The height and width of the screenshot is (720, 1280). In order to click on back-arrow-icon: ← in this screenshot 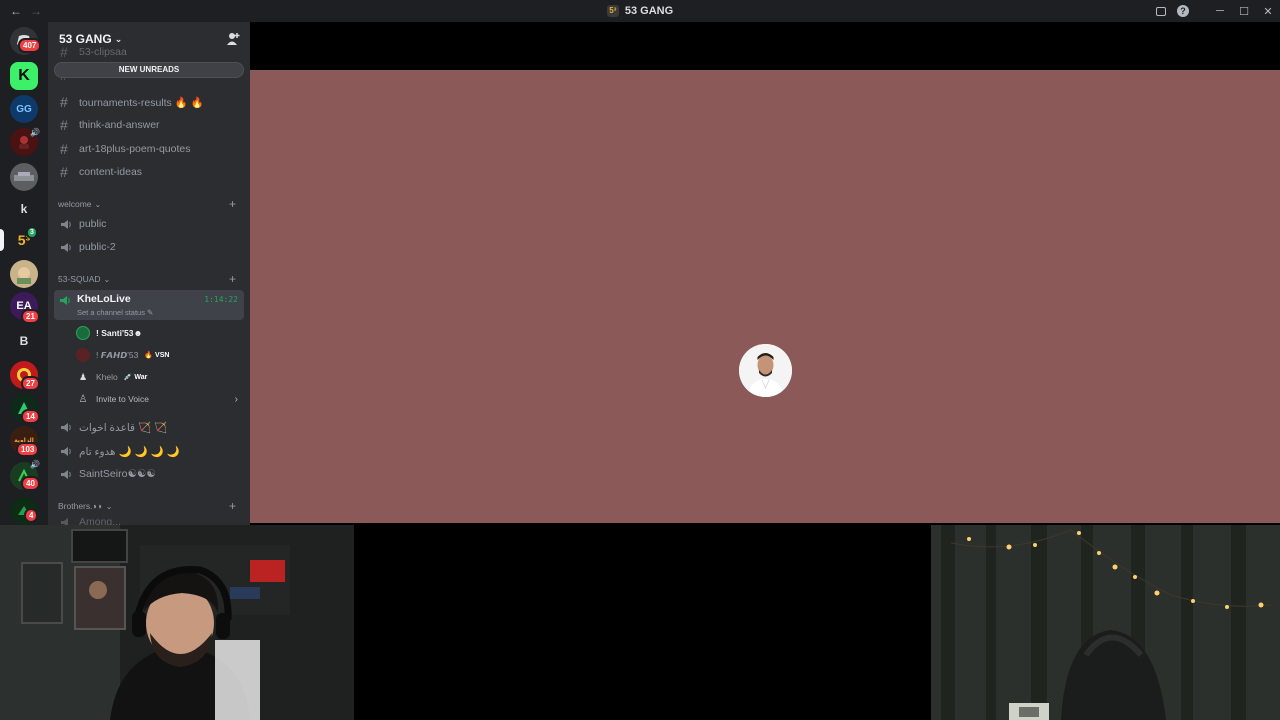, I will do `click(16, 11)`.